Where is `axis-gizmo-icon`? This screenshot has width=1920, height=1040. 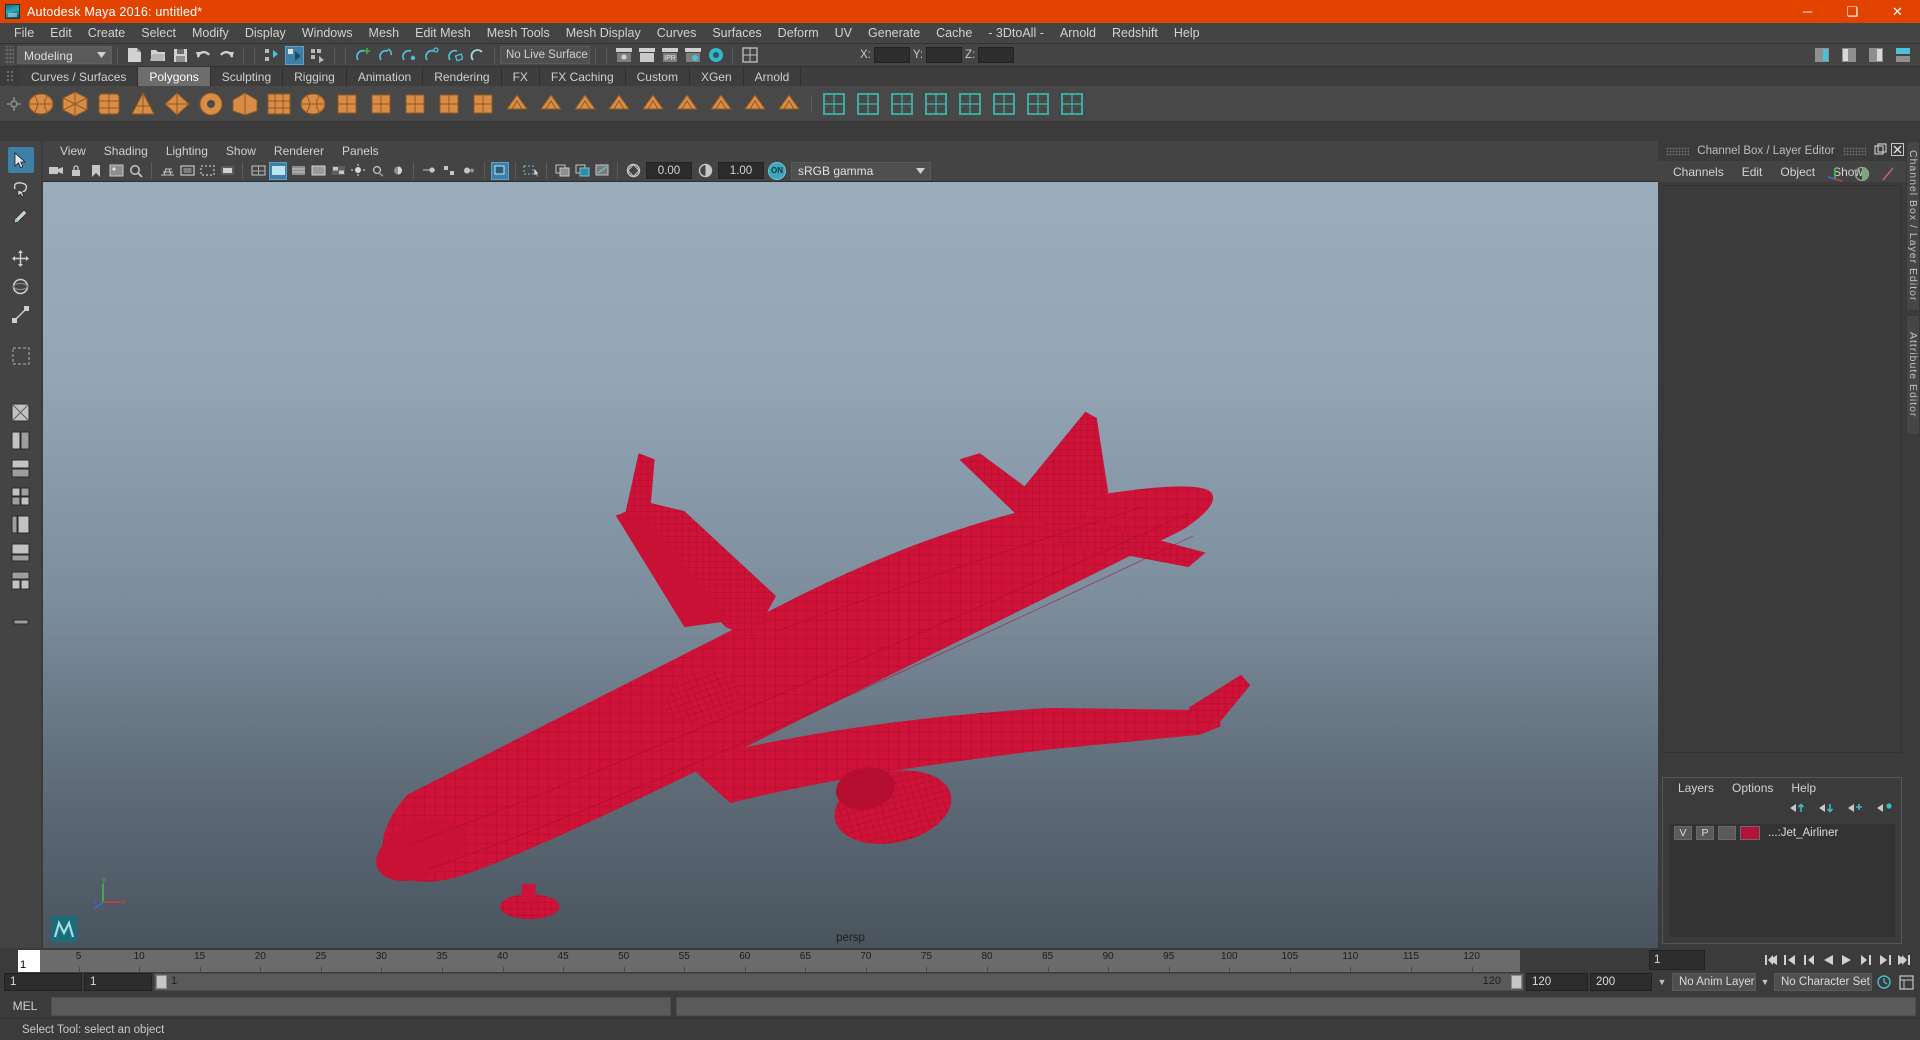 axis-gizmo-icon is located at coordinates (1835, 175).